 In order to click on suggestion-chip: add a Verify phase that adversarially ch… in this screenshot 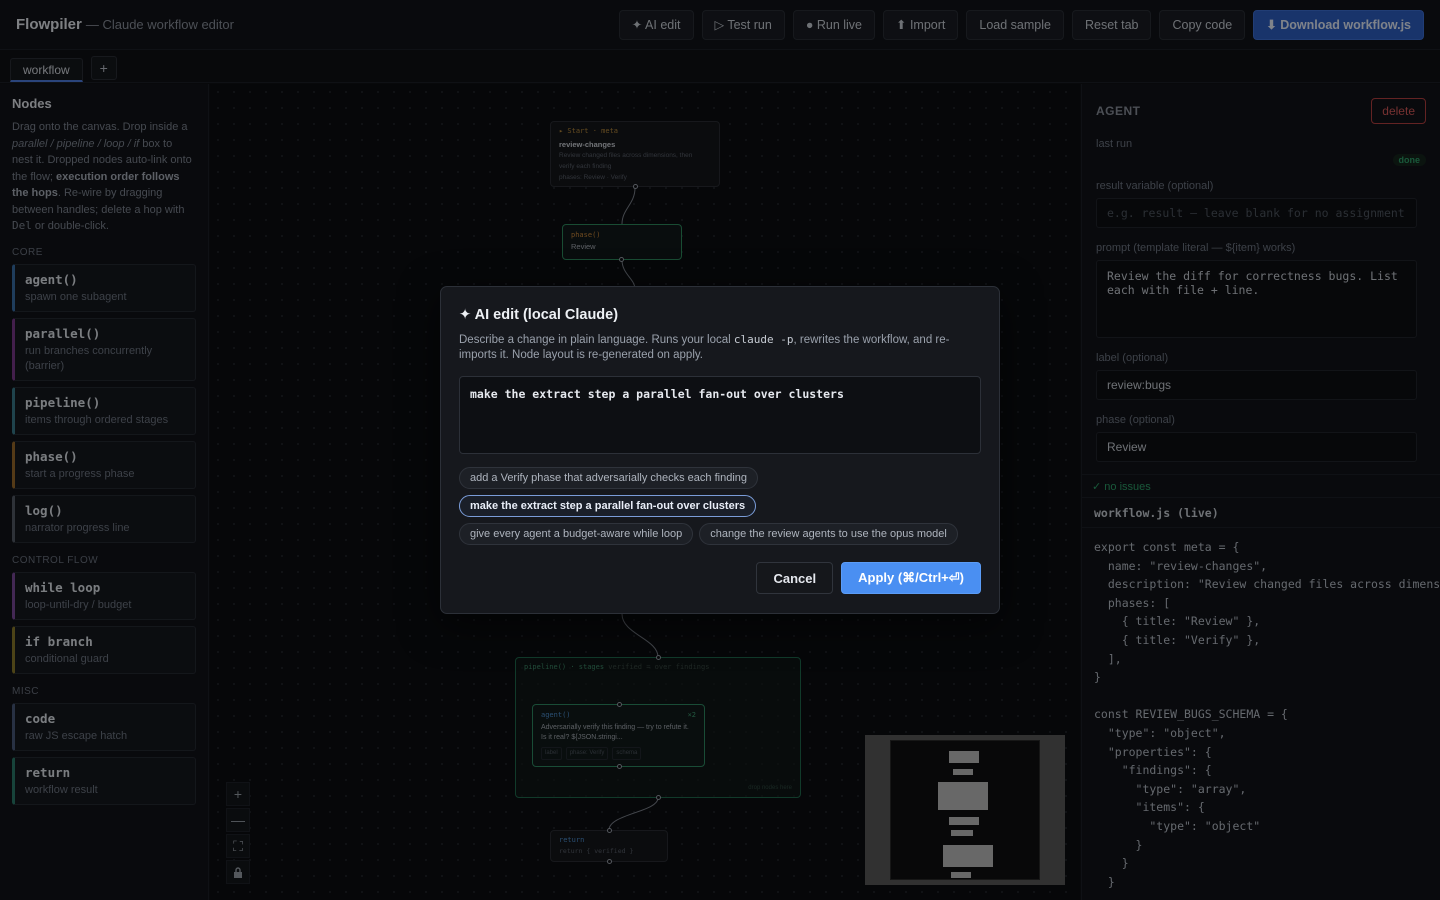, I will do `click(608, 478)`.